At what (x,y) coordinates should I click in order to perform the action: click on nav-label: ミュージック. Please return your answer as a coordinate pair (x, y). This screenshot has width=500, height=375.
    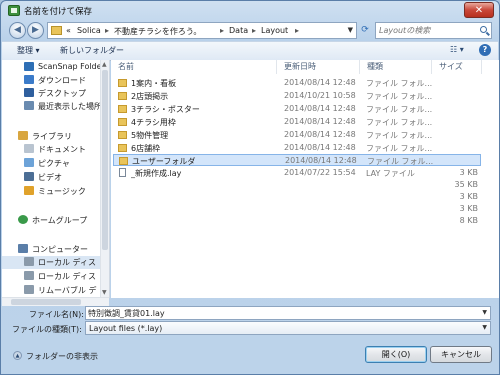
    Looking at the image, I should click on (62, 191).